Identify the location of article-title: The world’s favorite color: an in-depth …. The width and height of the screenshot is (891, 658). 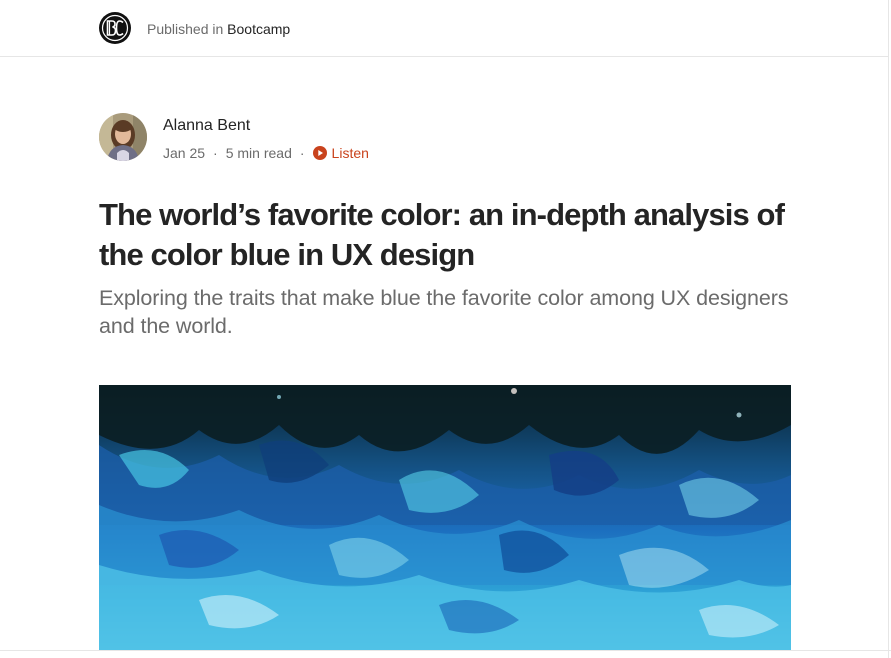
(442, 234).